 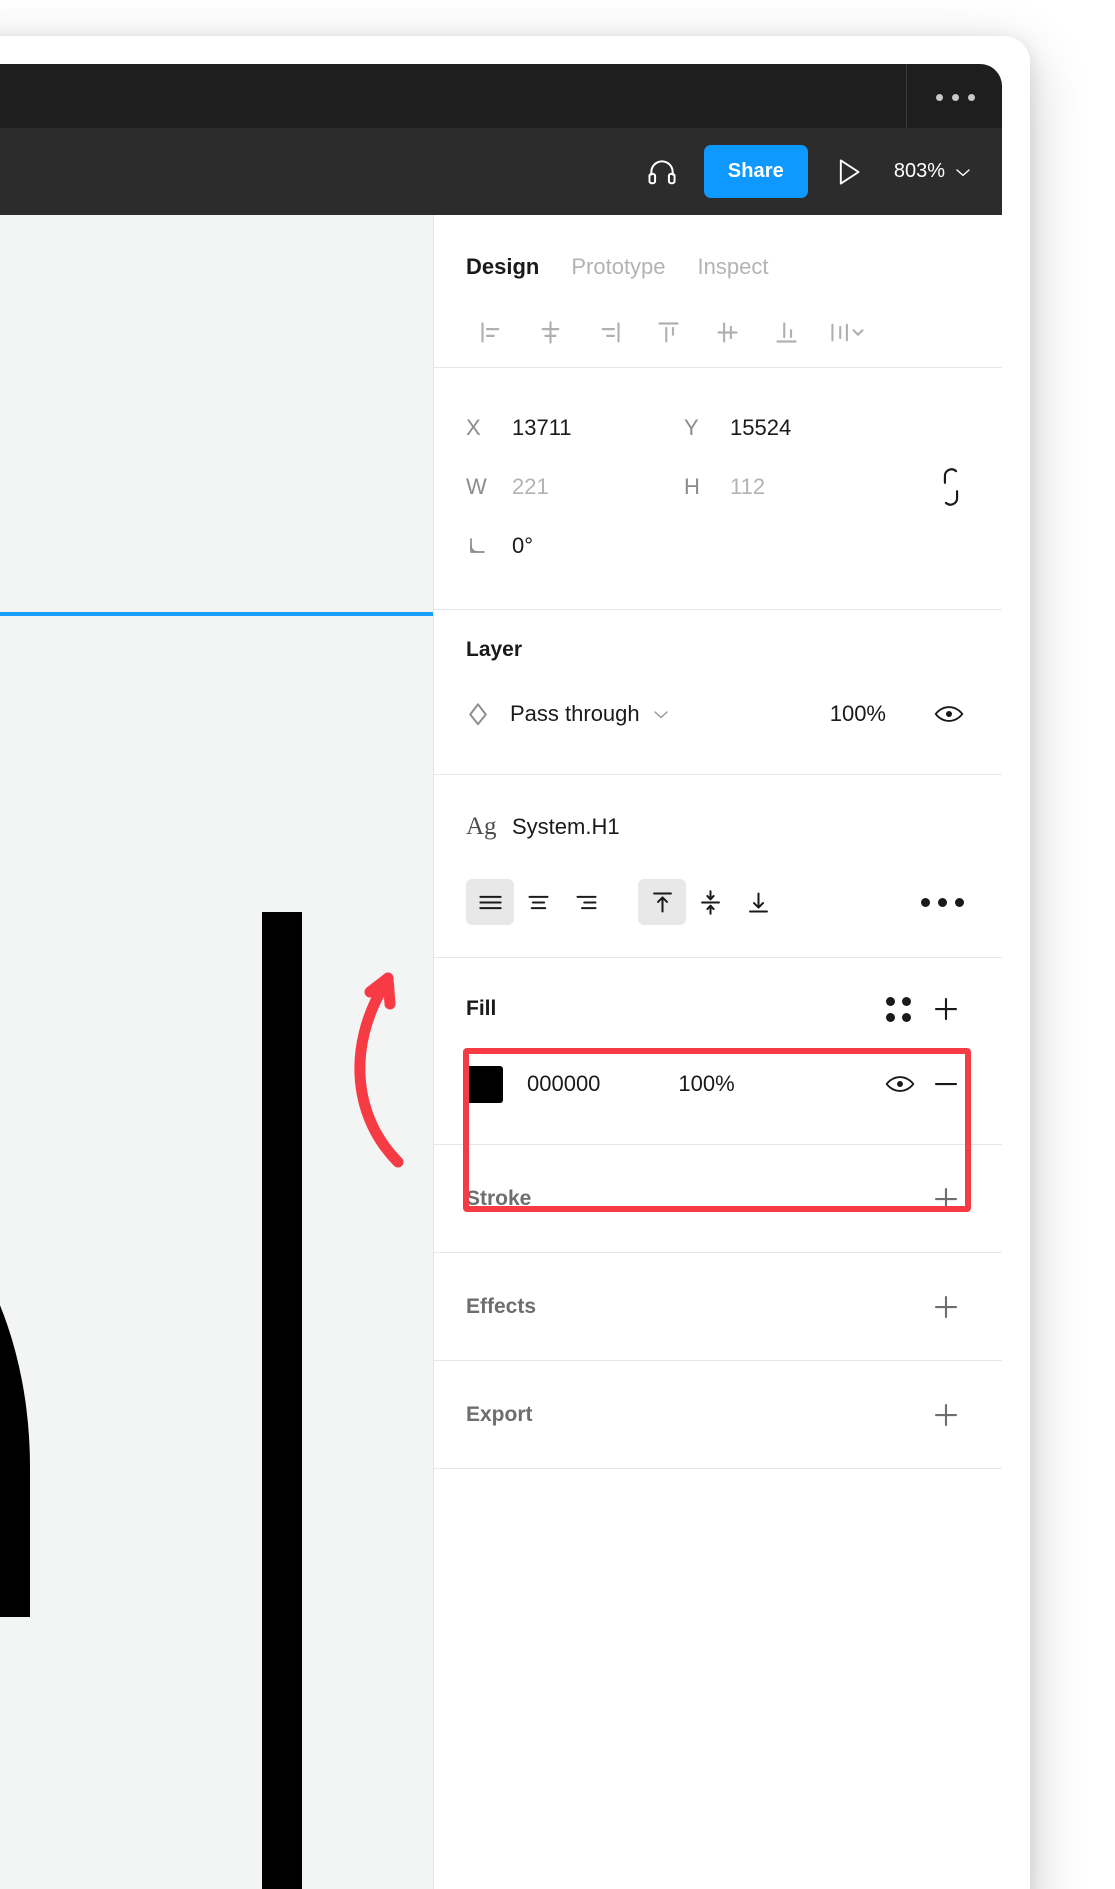 I want to click on export-section: Export, so click(x=718, y=1414).